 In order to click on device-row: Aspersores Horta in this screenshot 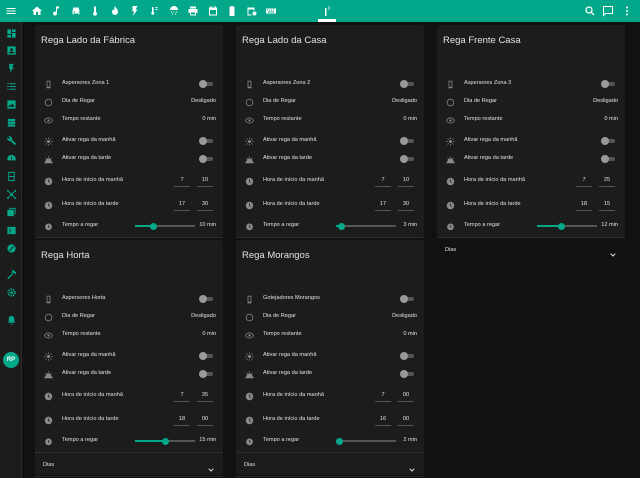, I will do `click(129, 299)`.